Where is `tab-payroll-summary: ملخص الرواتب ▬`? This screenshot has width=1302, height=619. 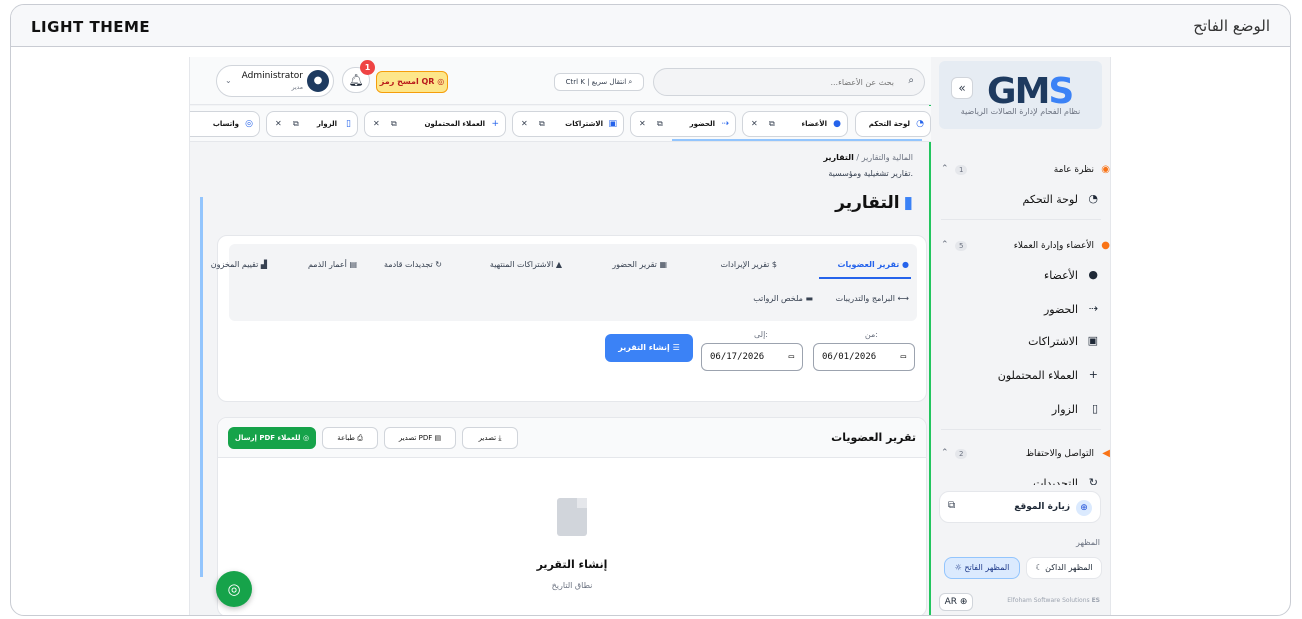
tab-payroll-summary: ملخص الرواتب ▬ is located at coordinates (783, 298).